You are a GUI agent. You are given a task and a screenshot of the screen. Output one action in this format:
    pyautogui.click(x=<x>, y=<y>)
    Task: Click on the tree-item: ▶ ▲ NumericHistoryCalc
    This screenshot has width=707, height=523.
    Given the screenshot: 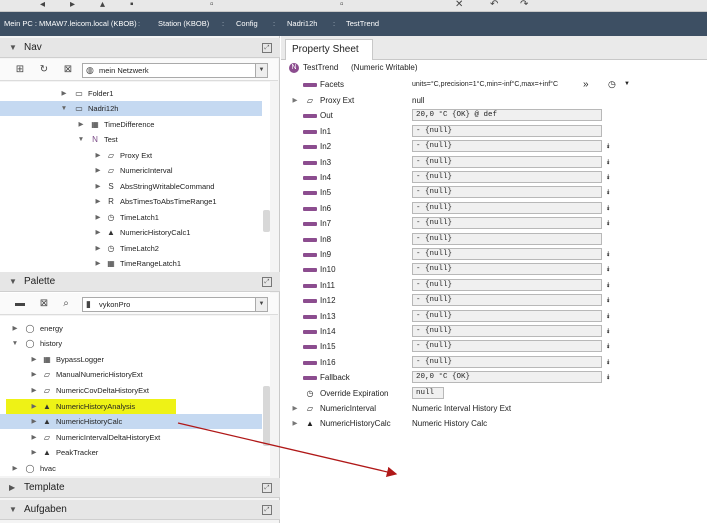 What is the action you would take?
    pyautogui.click(x=131, y=421)
    